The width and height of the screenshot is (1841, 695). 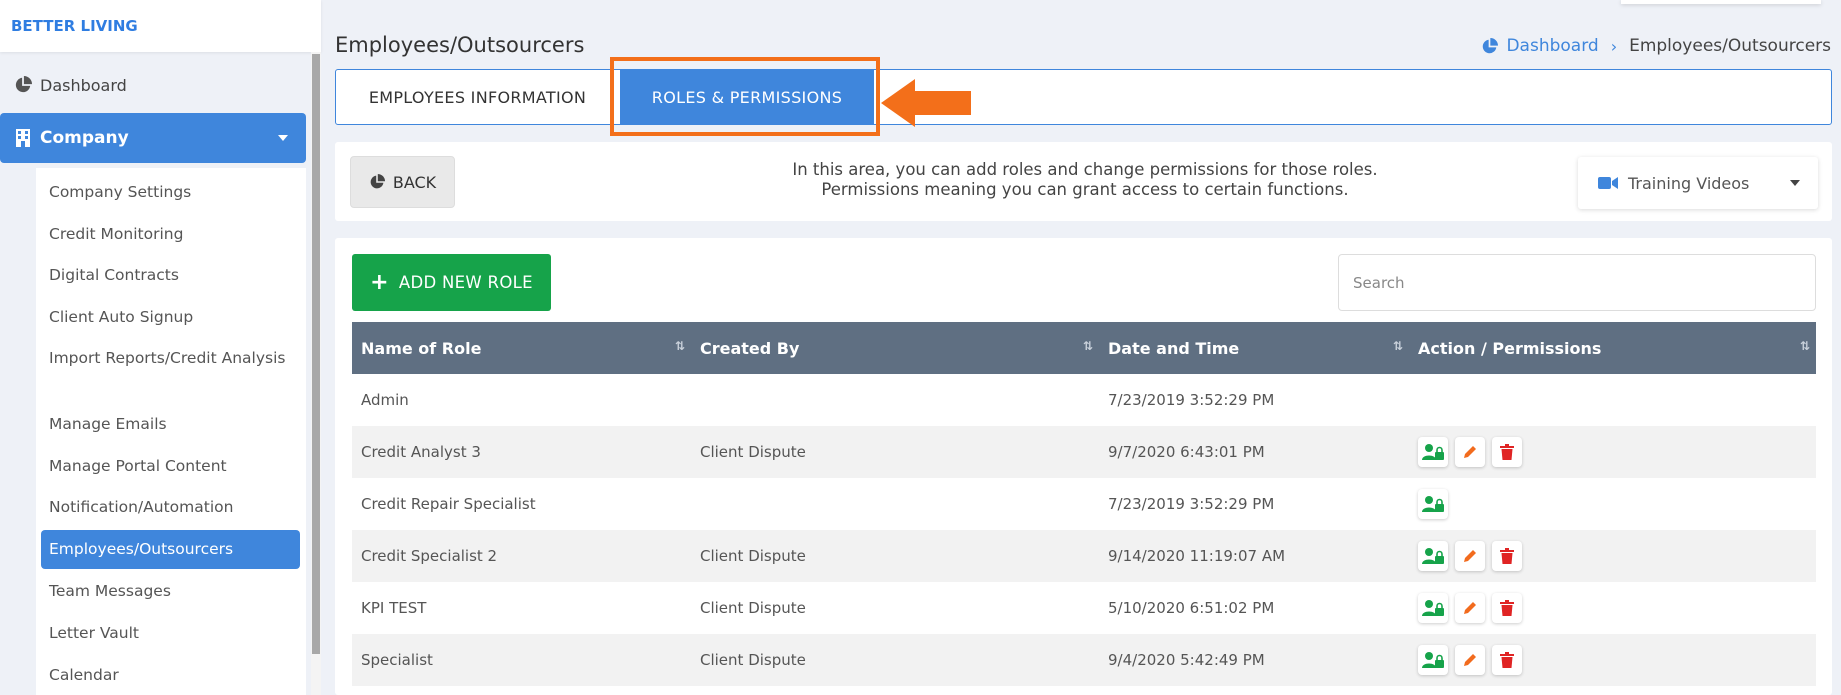 I want to click on submenu-item-calendar: Calendar, so click(x=171, y=675).